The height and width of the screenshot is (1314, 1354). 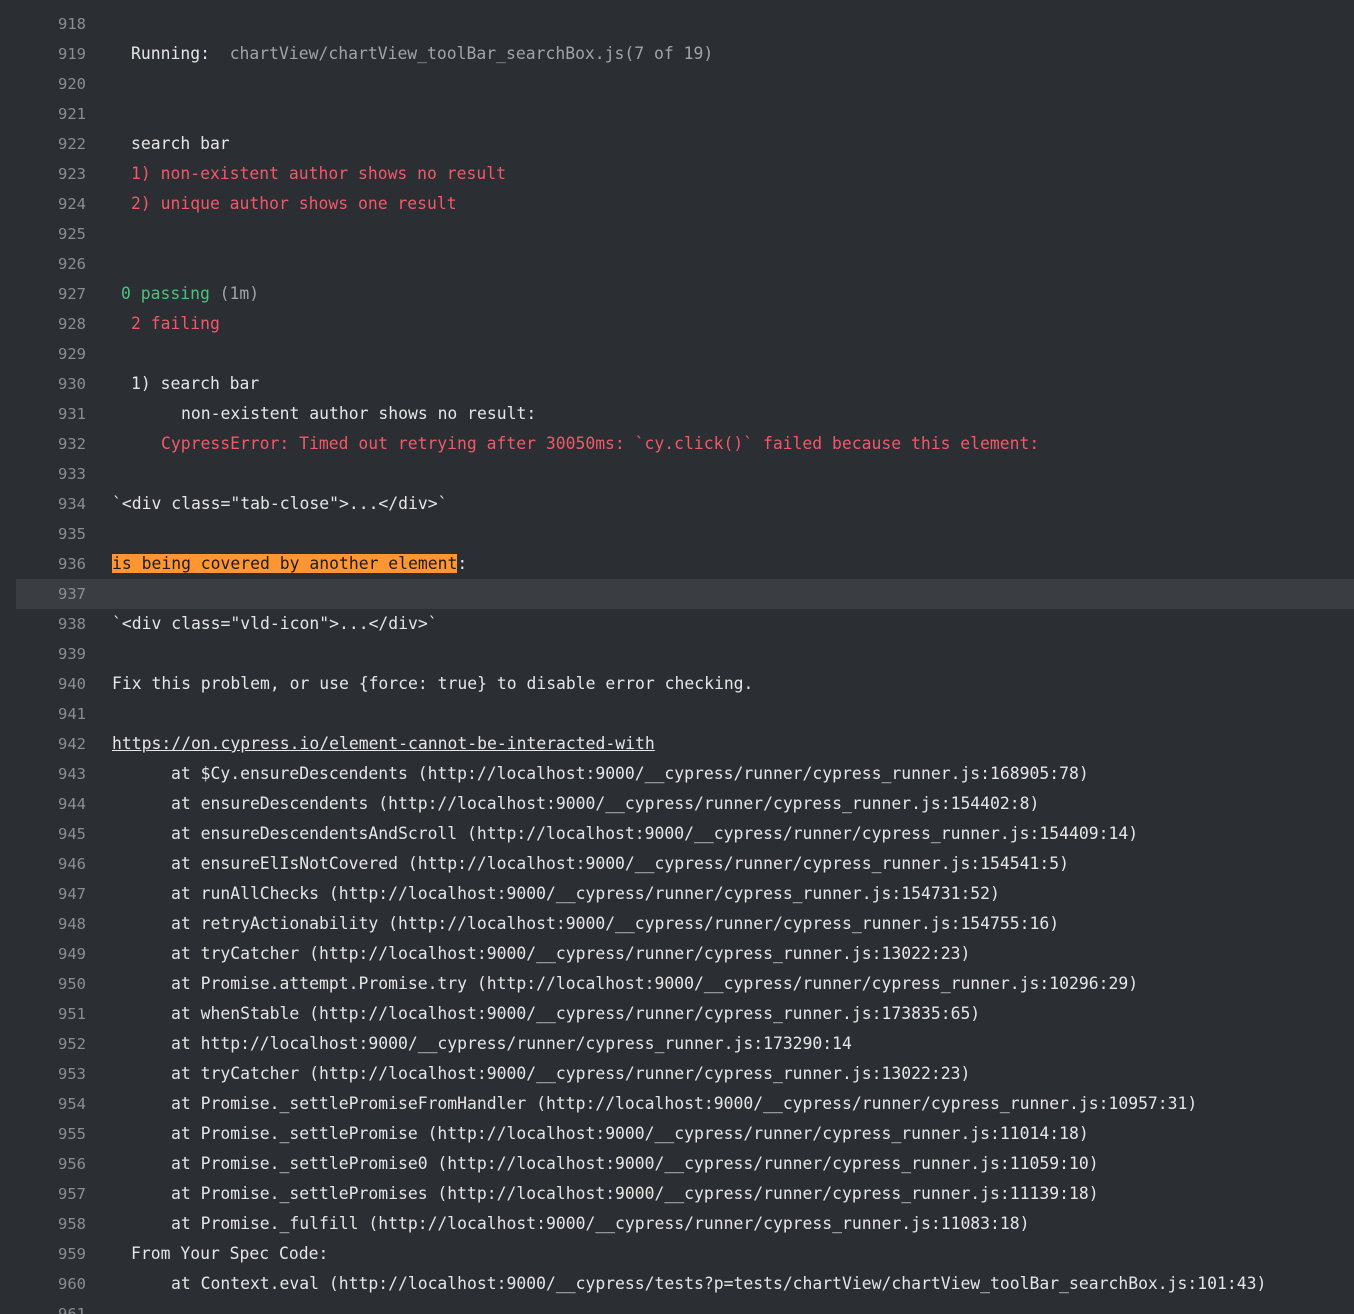 What do you see at coordinates (76, 504) in the screenshot?
I see `line-number: 934` at bounding box center [76, 504].